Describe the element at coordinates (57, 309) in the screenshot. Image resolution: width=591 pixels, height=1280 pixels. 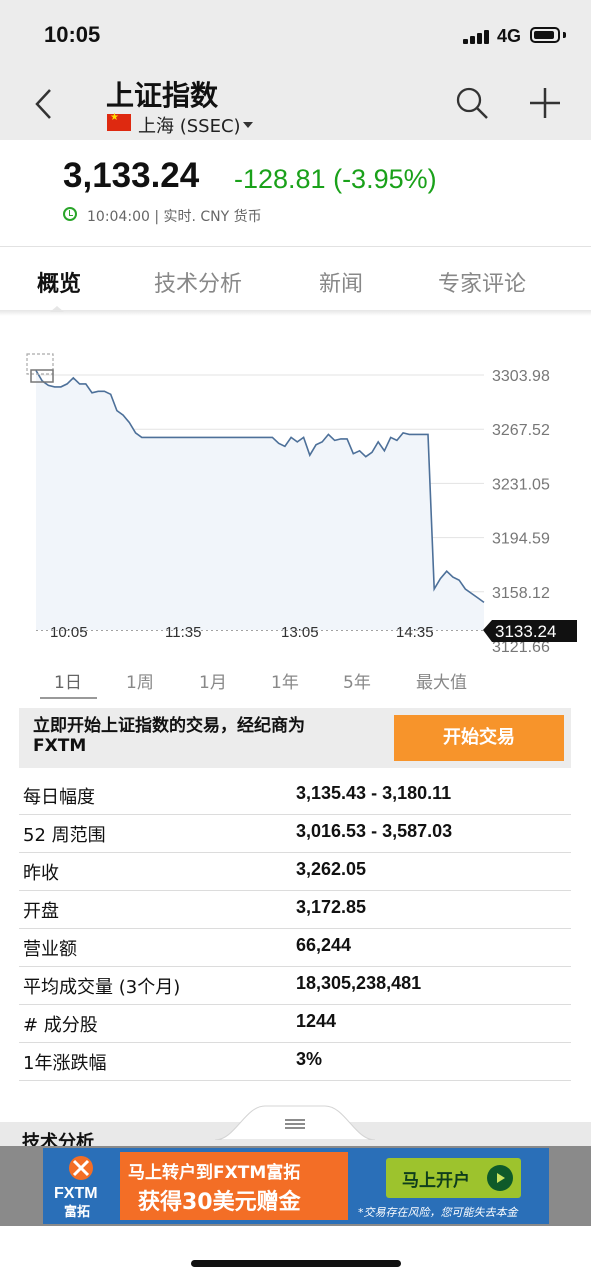
I see `active-tab-indicator` at that location.